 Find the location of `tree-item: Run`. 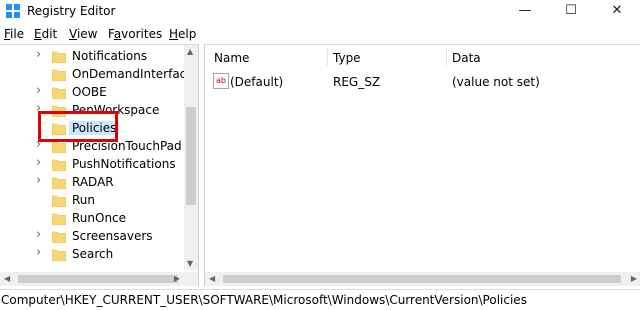

tree-item: Run is located at coordinates (99, 201).